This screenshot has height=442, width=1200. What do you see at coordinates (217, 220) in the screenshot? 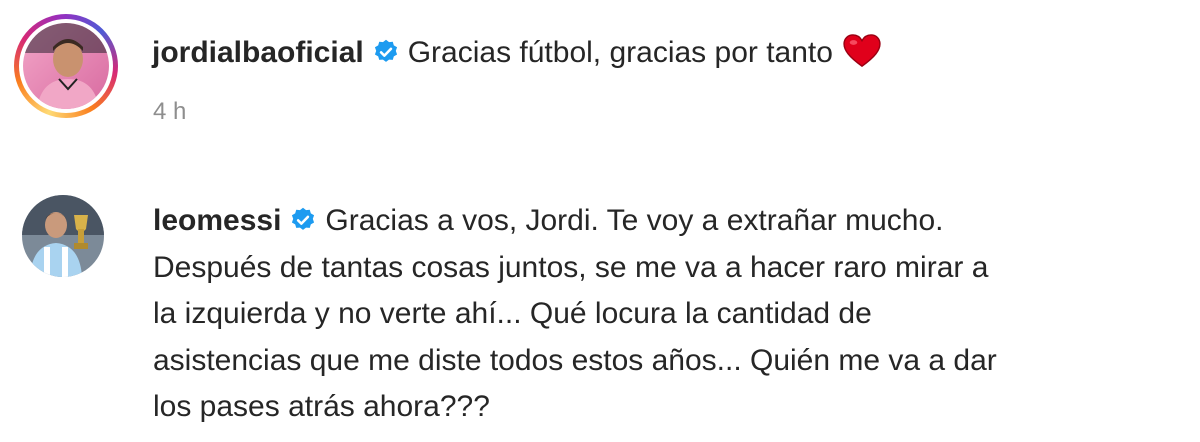
I see `username: leomessi` at bounding box center [217, 220].